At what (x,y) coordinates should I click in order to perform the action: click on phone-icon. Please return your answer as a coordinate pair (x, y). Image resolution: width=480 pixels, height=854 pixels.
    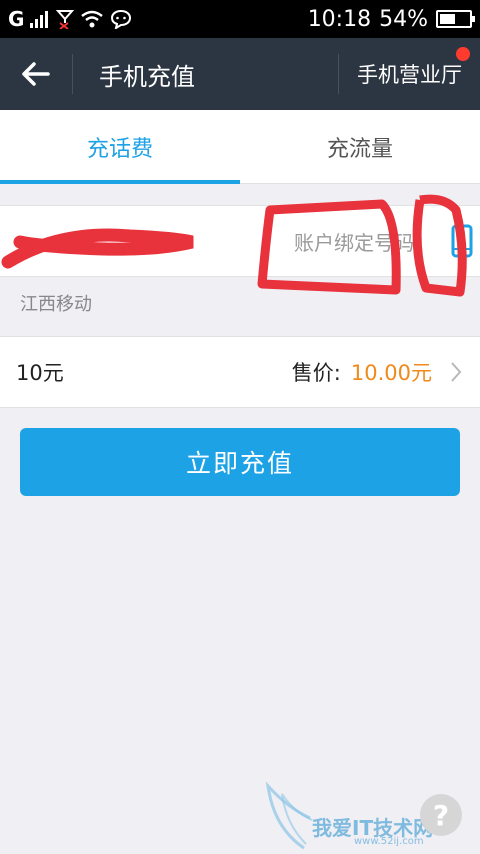
    Looking at the image, I should click on (462, 241).